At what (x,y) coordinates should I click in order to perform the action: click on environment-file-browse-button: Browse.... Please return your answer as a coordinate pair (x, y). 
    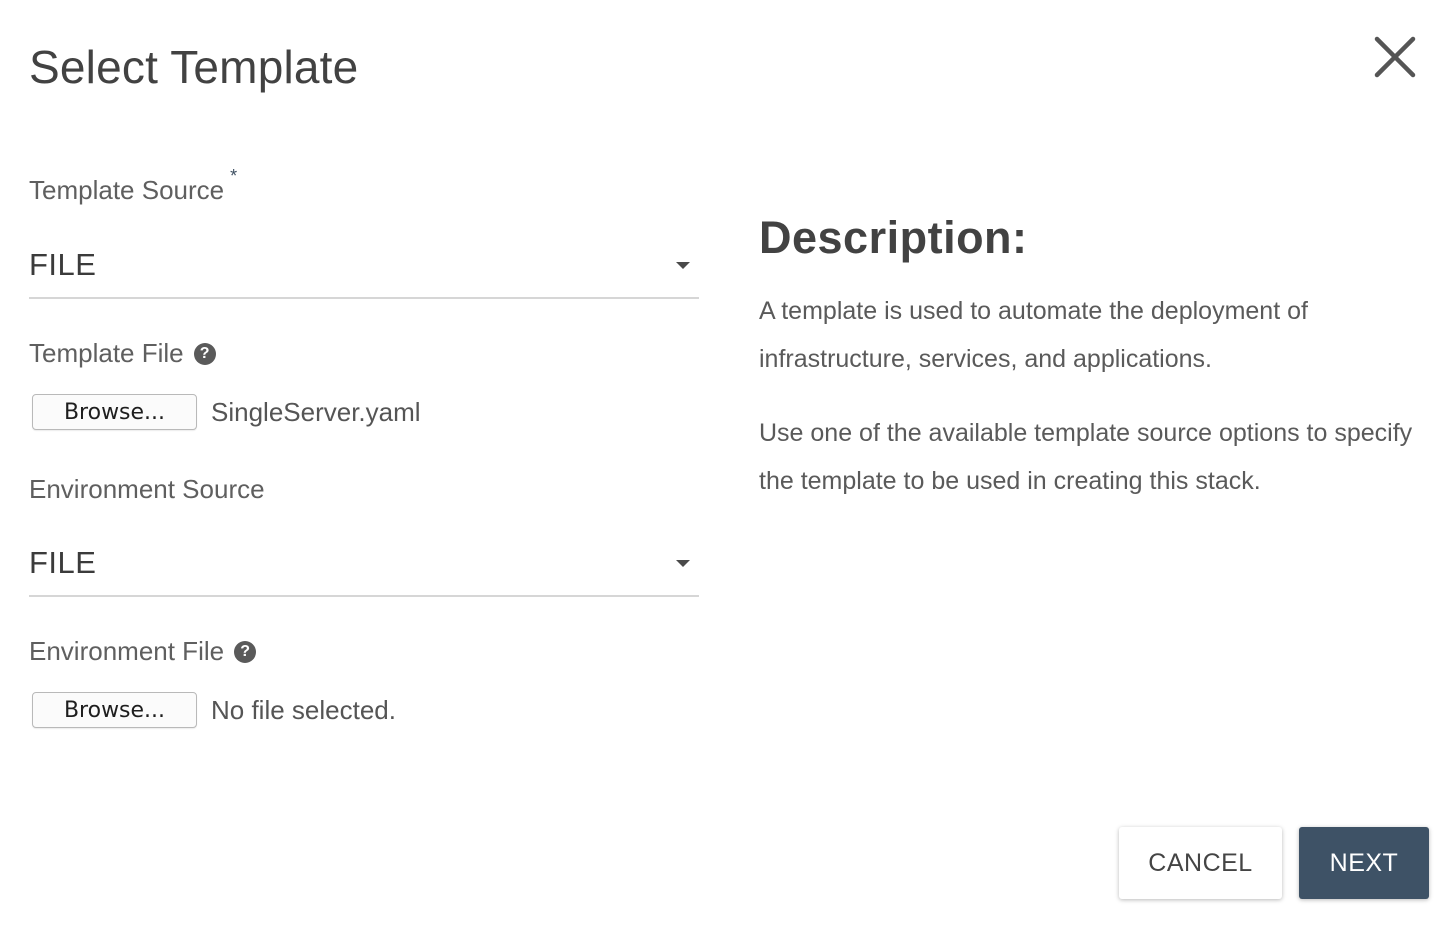
    Looking at the image, I should click on (114, 710).